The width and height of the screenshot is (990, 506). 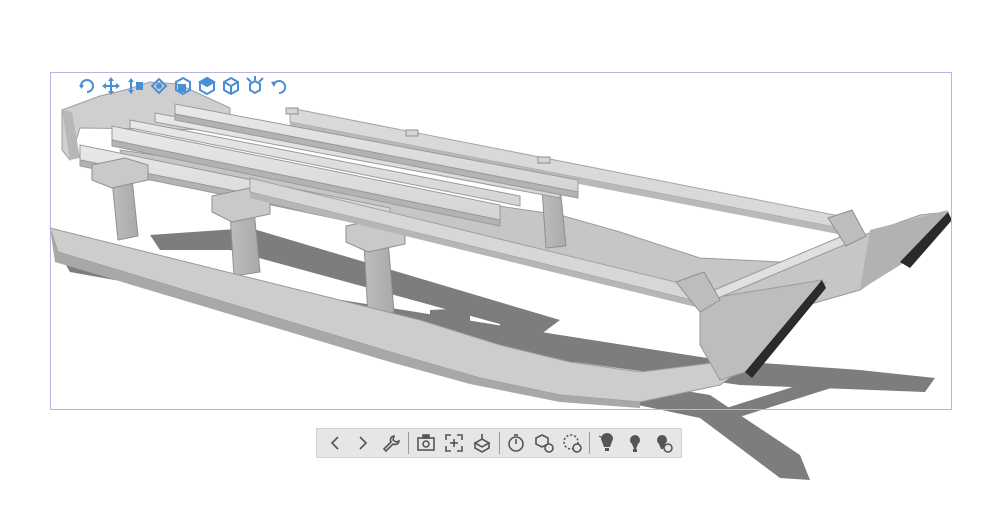 What do you see at coordinates (279, 86) in the screenshot?
I see `undo-icon` at bounding box center [279, 86].